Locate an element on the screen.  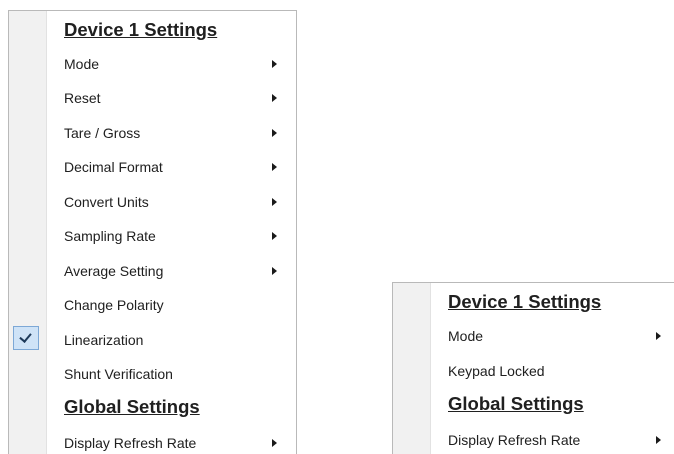
menu-item-label: Average Setting is located at coordinates (114, 271).